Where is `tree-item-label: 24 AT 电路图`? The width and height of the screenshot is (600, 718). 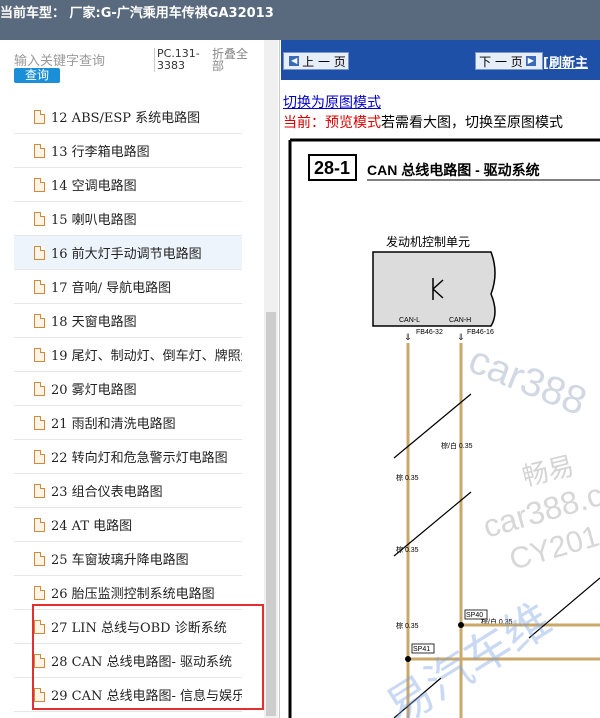
tree-item-label: 24 AT 电路图 is located at coordinates (92, 526).